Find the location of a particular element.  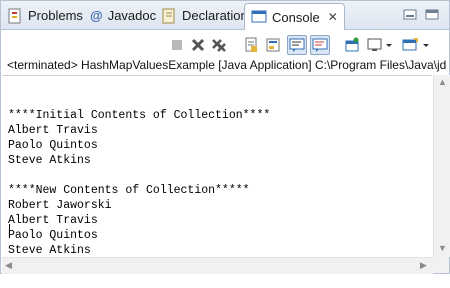

problems-icon is located at coordinates (15, 16).